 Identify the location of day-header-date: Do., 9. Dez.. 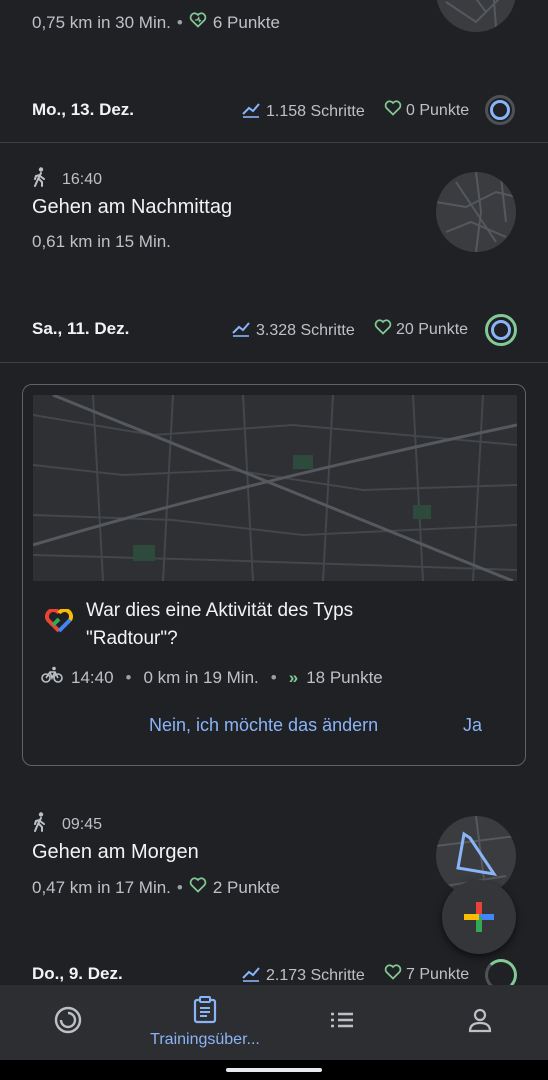
(77, 973).